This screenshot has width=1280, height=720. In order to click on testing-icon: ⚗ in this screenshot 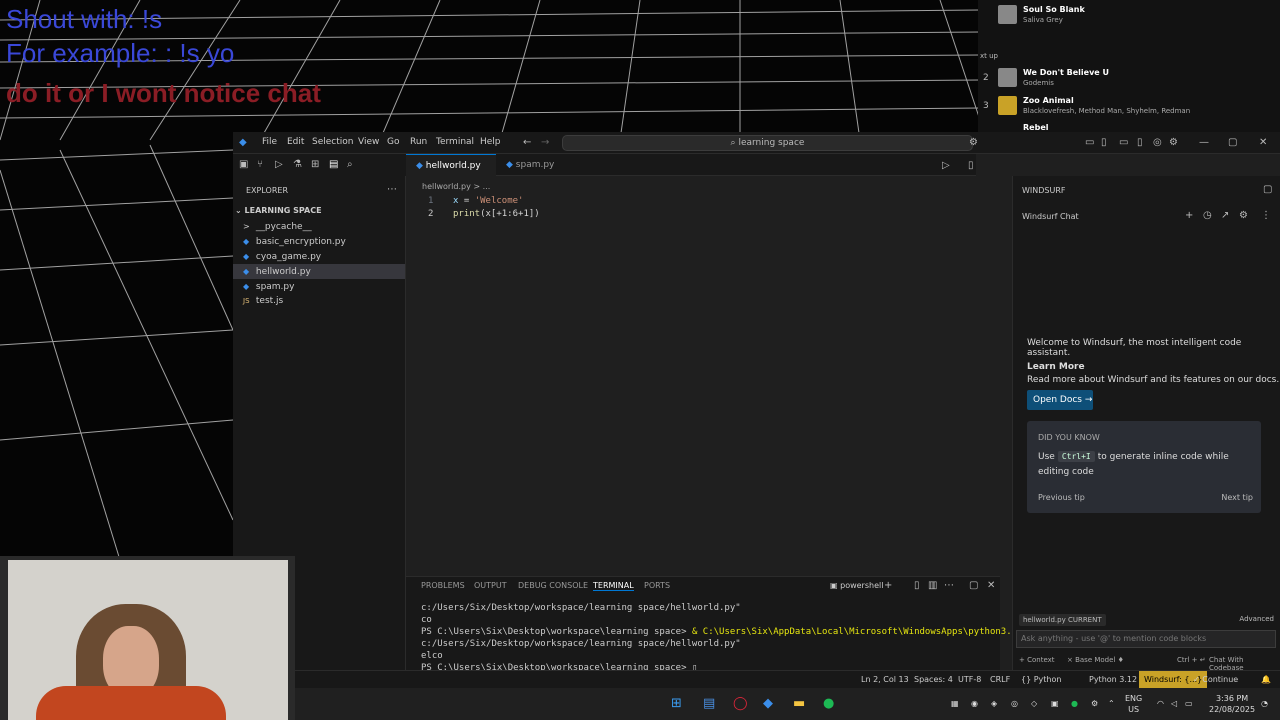, I will do `click(297, 164)`.